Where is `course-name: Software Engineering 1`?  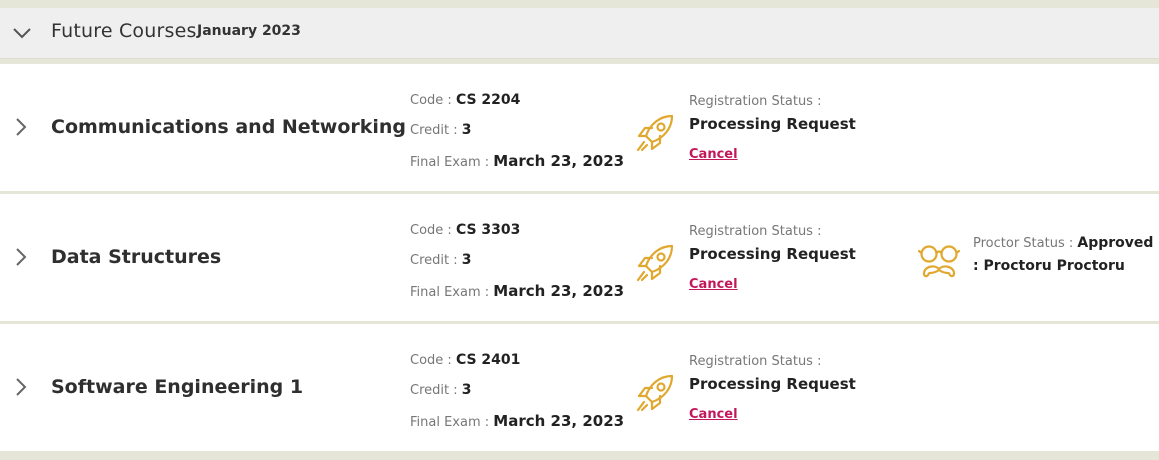
course-name: Software Engineering 1 is located at coordinates (177, 387).